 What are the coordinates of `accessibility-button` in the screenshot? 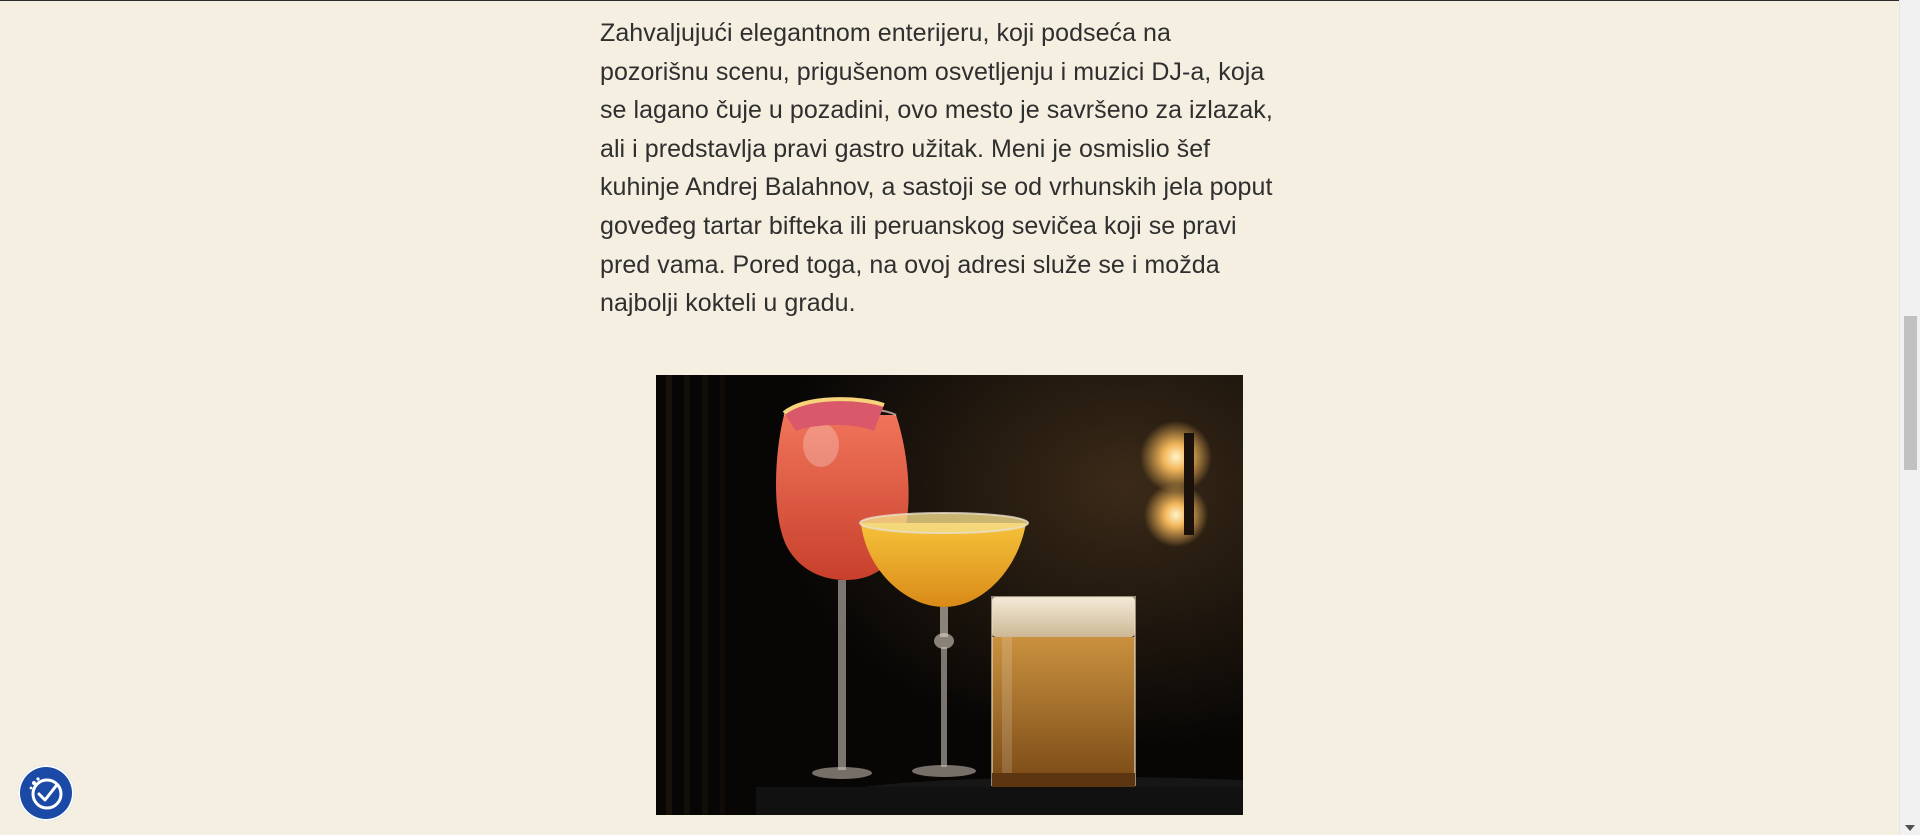 It's located at (46, 793).